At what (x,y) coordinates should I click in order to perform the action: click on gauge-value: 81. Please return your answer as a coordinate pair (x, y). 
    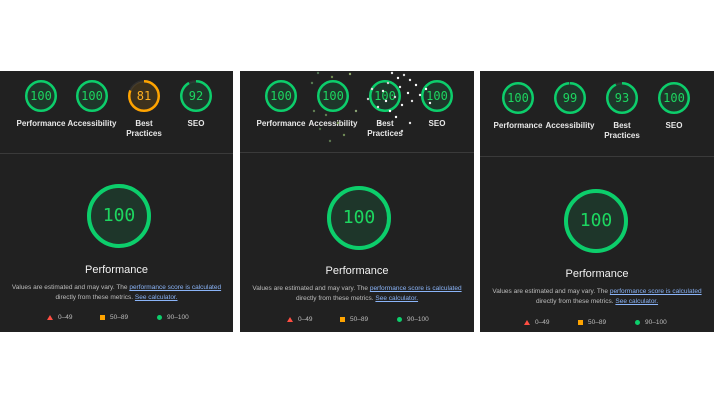
    Looking at the image, I should click on (144, 96).